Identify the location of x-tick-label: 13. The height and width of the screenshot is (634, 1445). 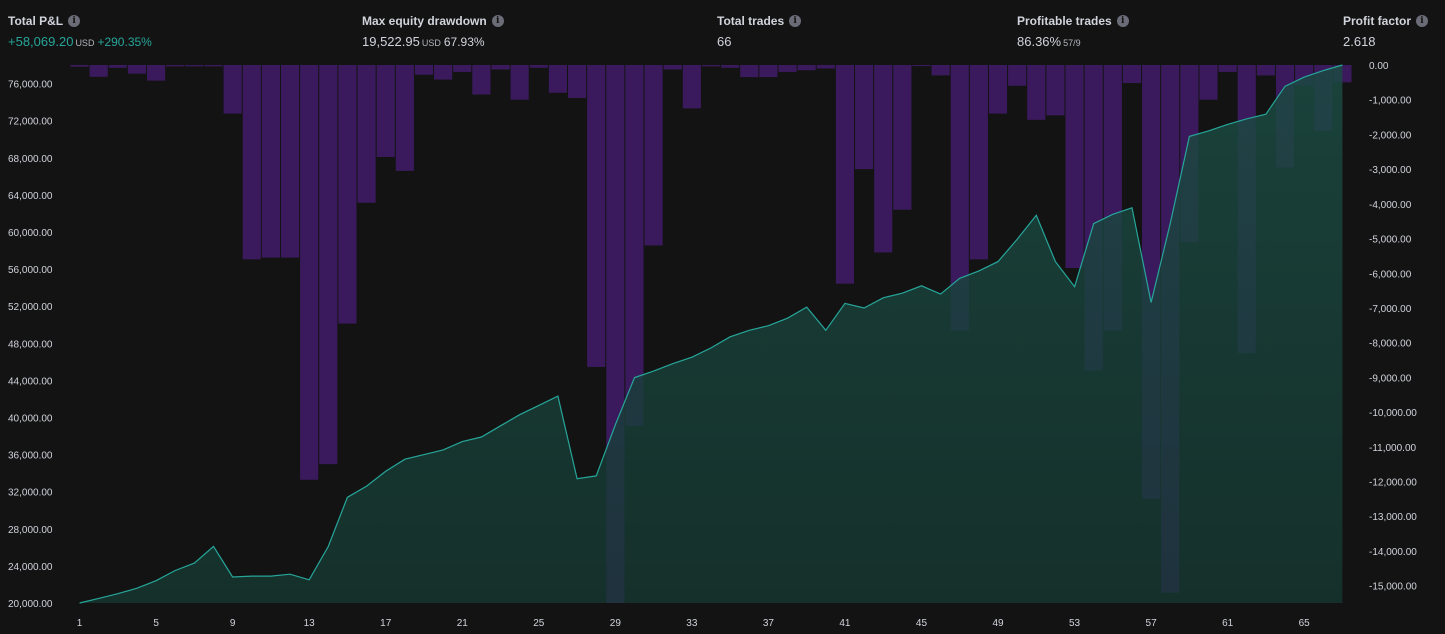
(310, 623).